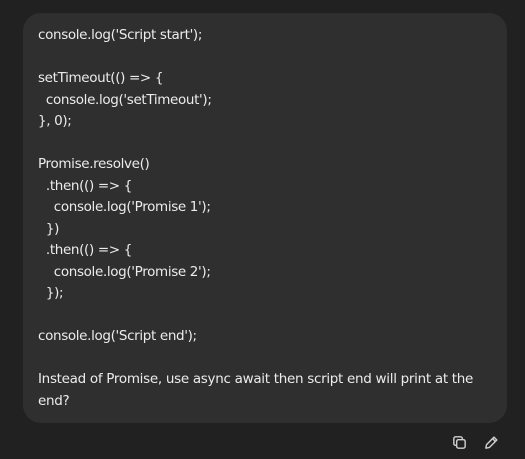  Describe the element at coordinates (101, 78) in the screenshot. I see `message-line: setTimeout(() => {` at that location.